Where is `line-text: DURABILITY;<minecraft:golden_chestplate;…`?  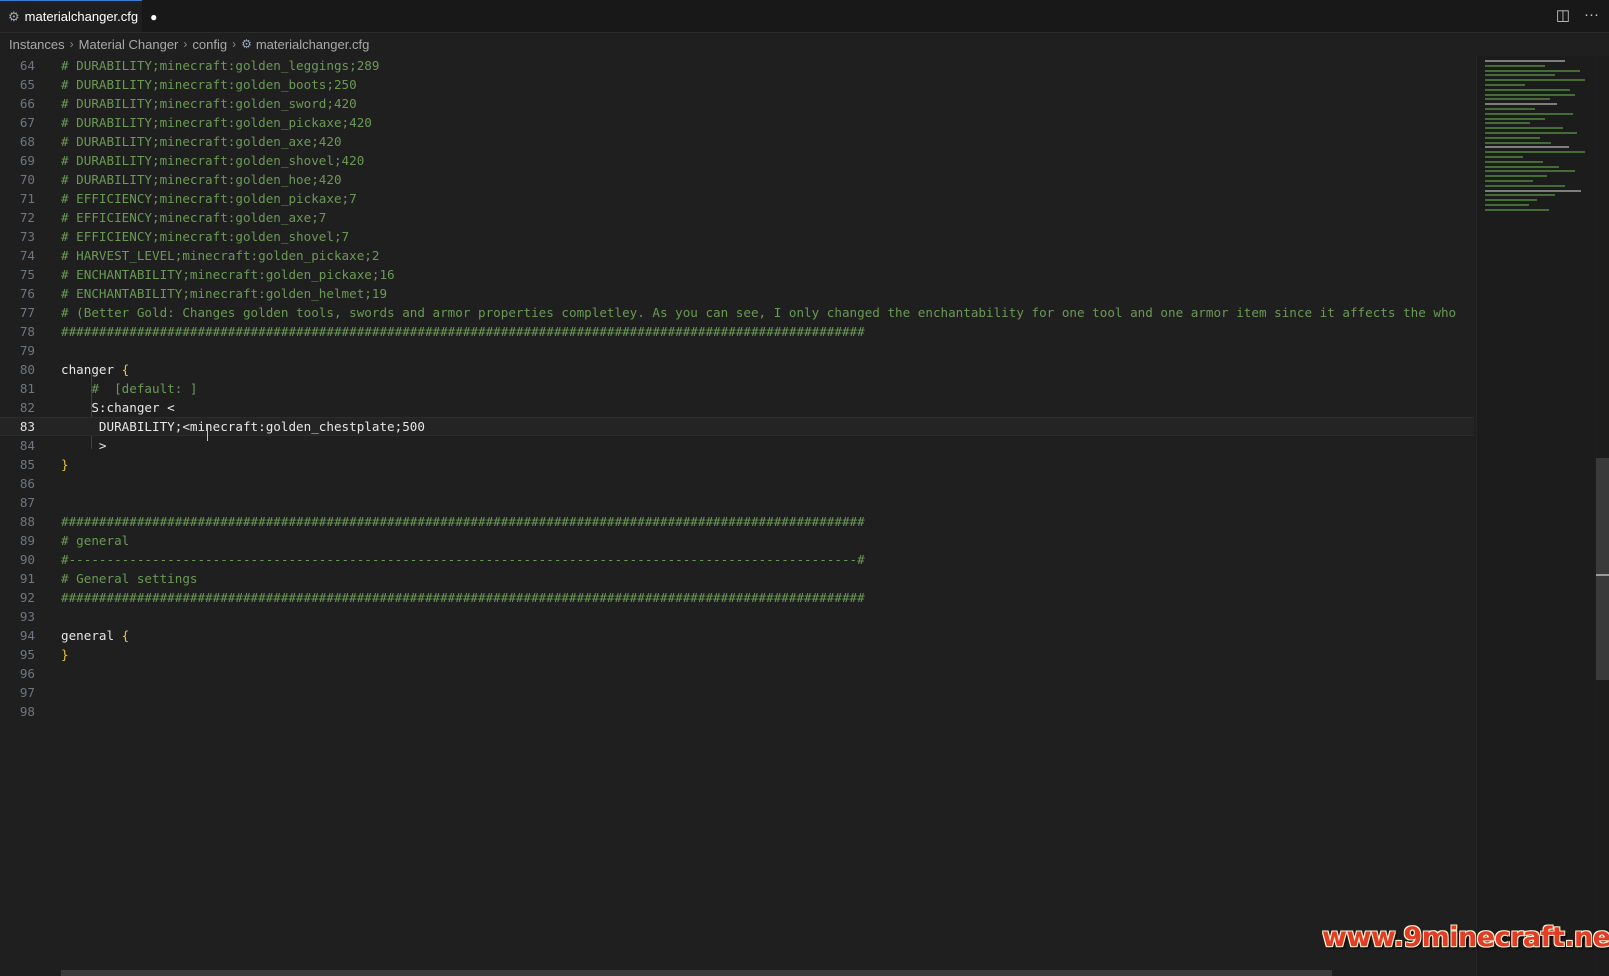 line-text: DURABILITY;<minecraft:golden_chestplate;… is located at coordinates (243, 426).